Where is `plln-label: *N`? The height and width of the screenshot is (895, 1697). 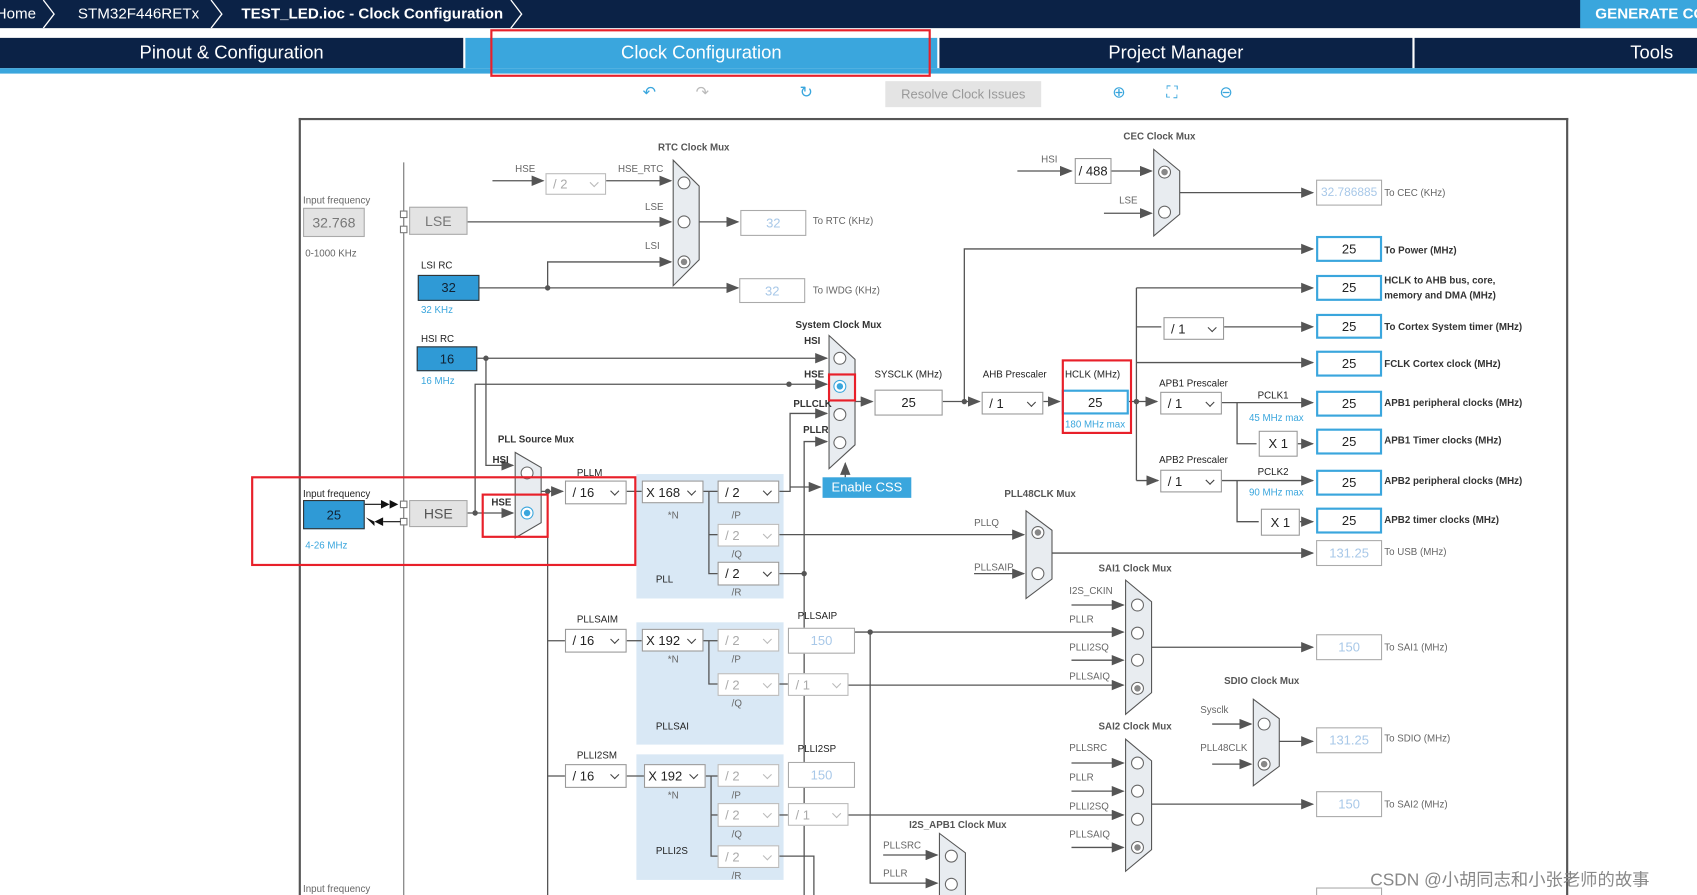 plln-label: *N is located at coordinates (673, 515).